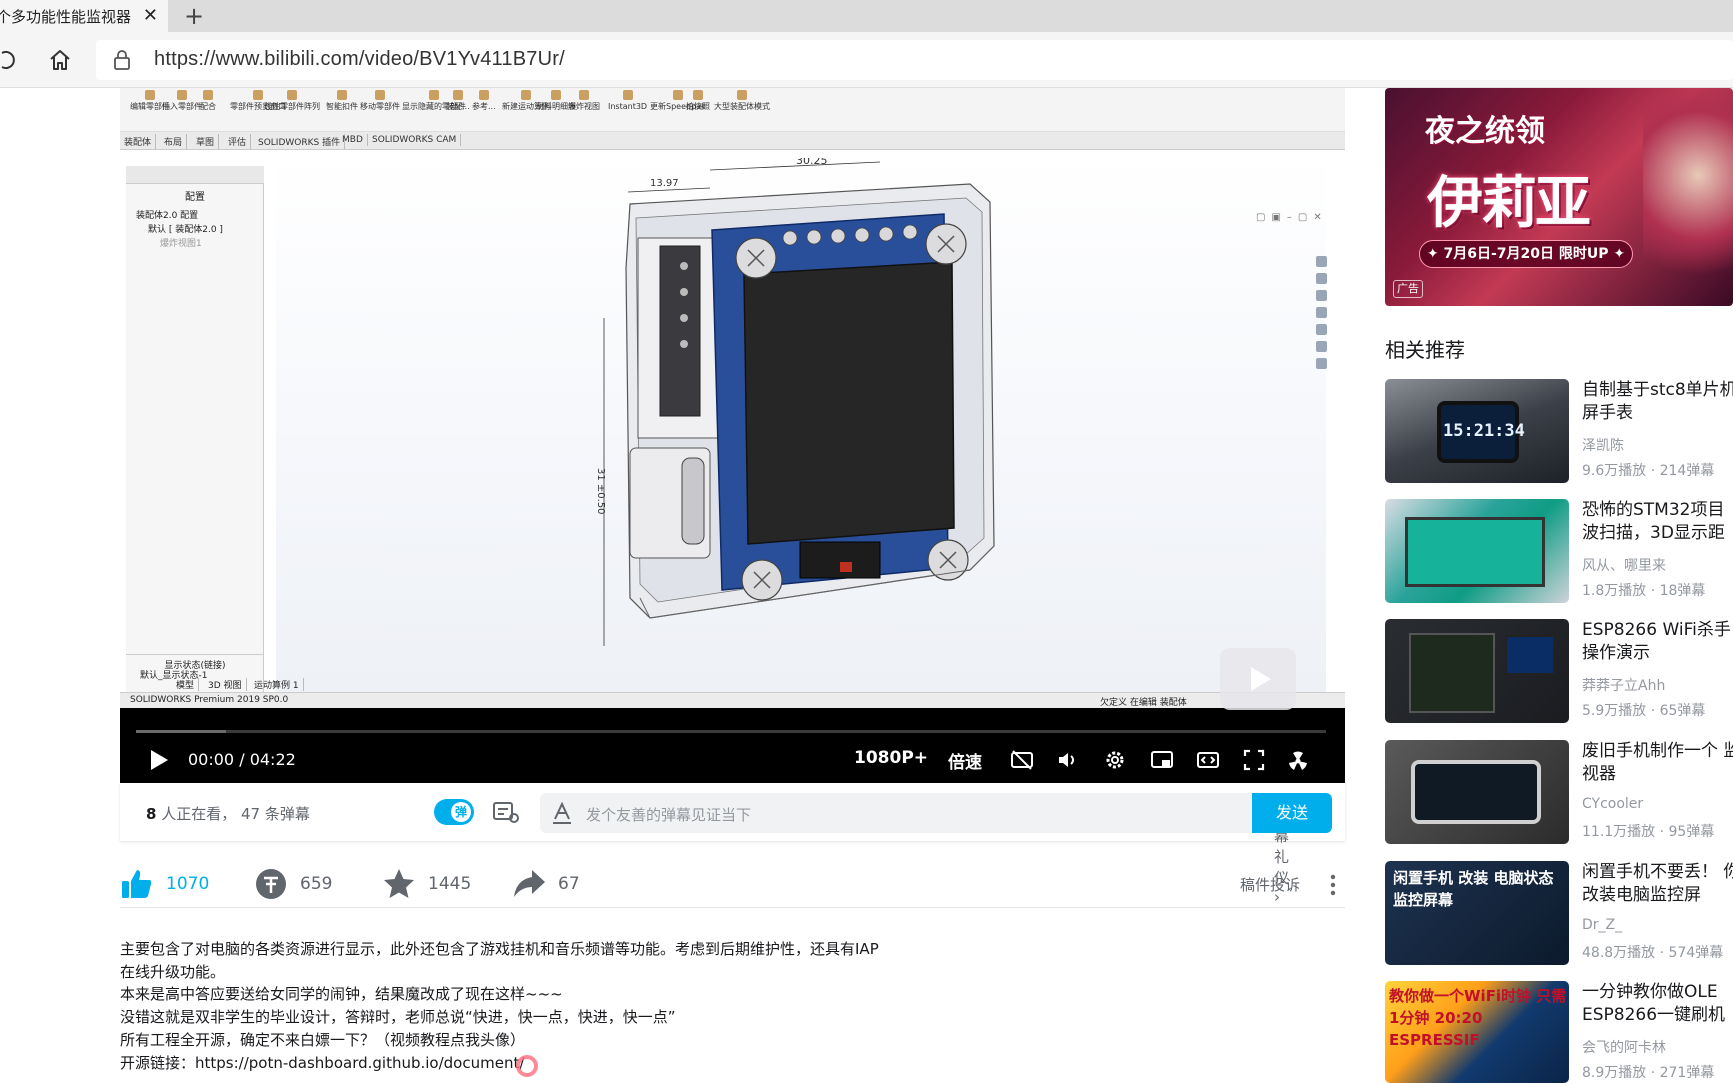 The width and height of the screenshot is (1733, 1083). What do you see at coordinates (1292, 813) in the screenshot?
I see `danmaku-send-button: 发送` at bounding box center [1292, 813].